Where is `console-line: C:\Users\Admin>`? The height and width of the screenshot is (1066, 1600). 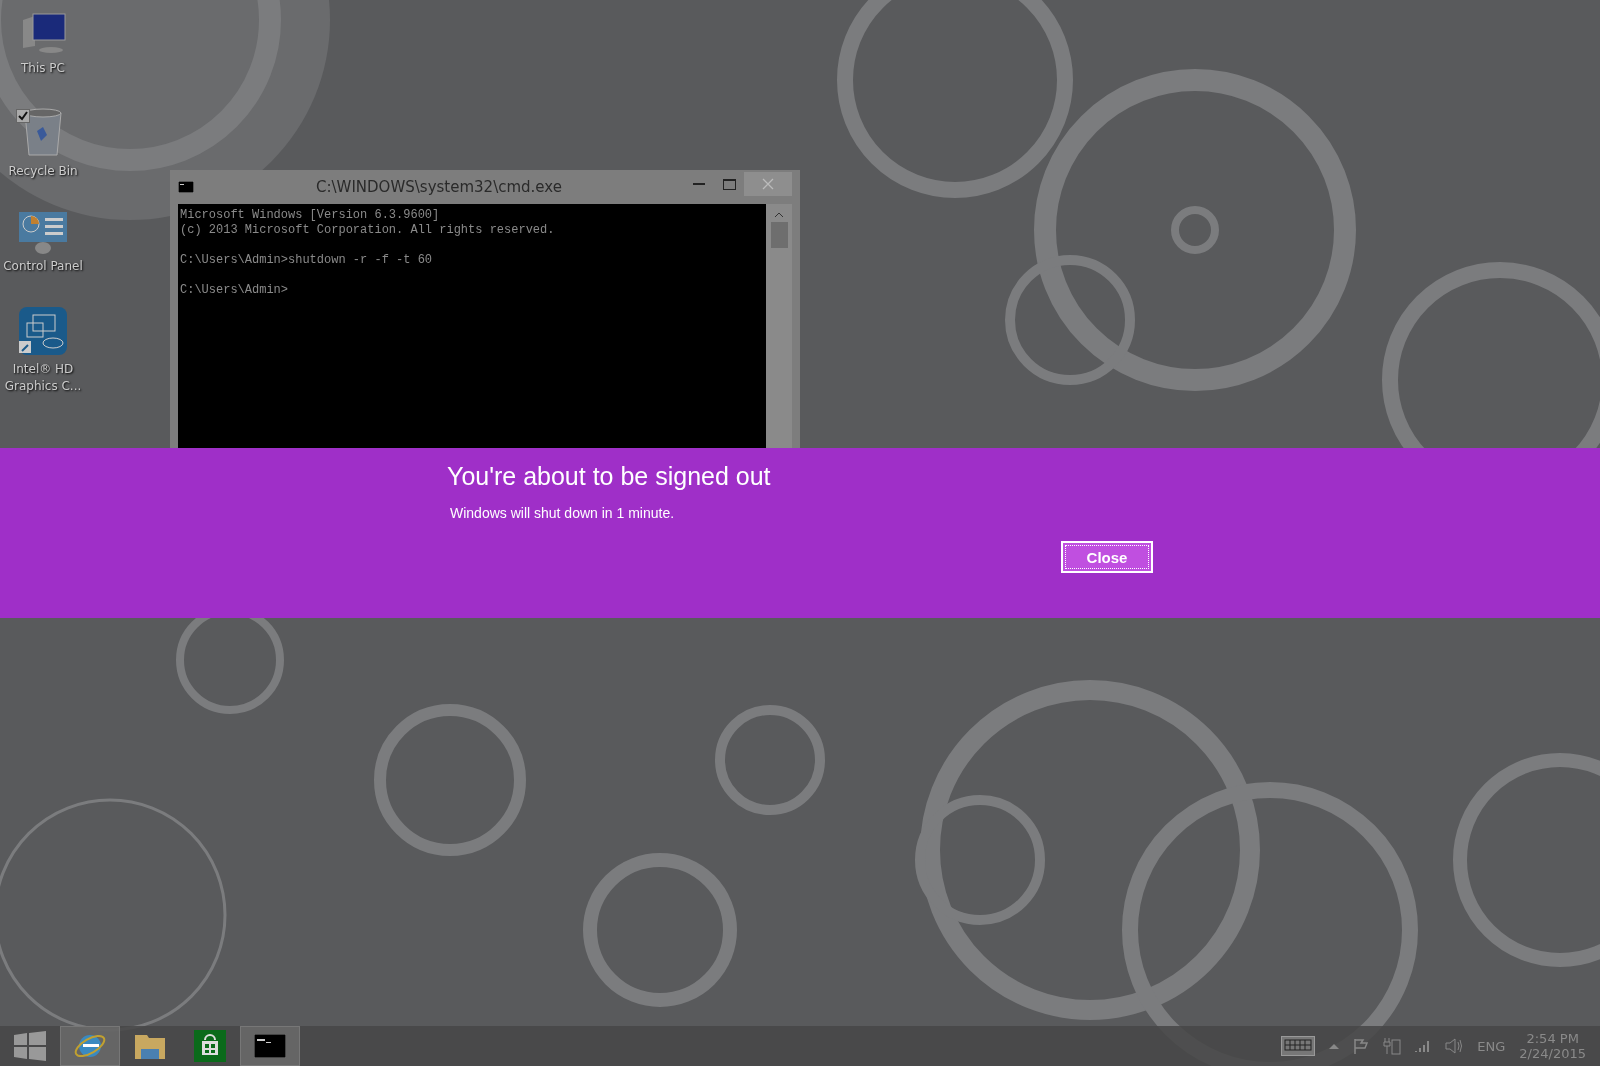 console-line: C:\Users\Admin> is located at coordinates (235, 290).